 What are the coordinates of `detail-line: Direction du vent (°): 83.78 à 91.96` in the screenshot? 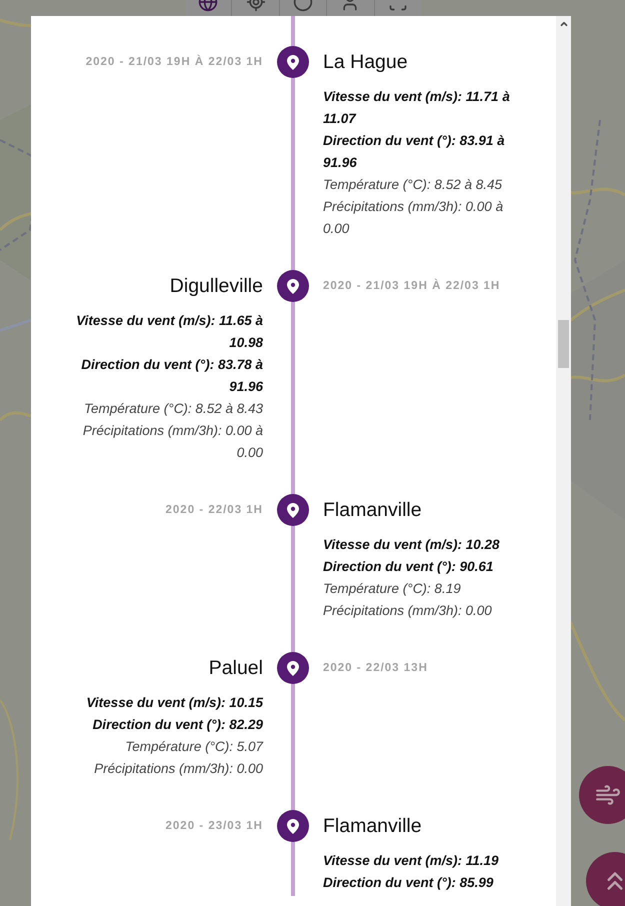 It's located at (171, 376).